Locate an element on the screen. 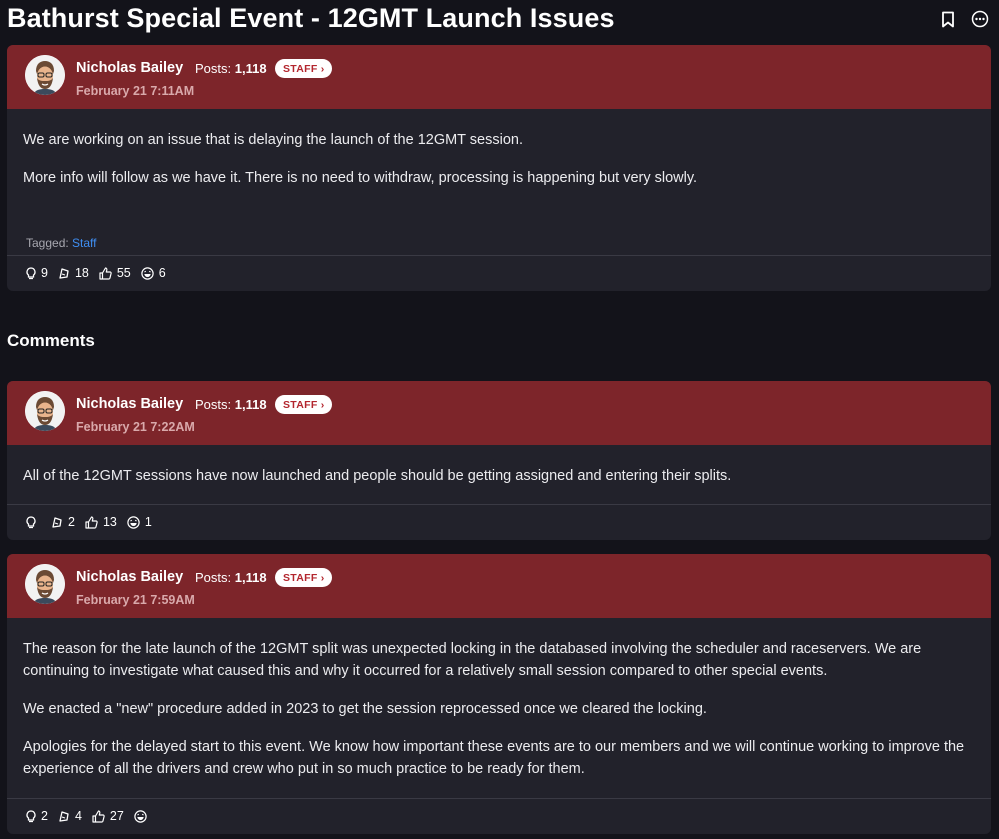 The width and height of the screenshot is (999, 839). reaction-awesome: 4 is located at coordinates (70, 816).